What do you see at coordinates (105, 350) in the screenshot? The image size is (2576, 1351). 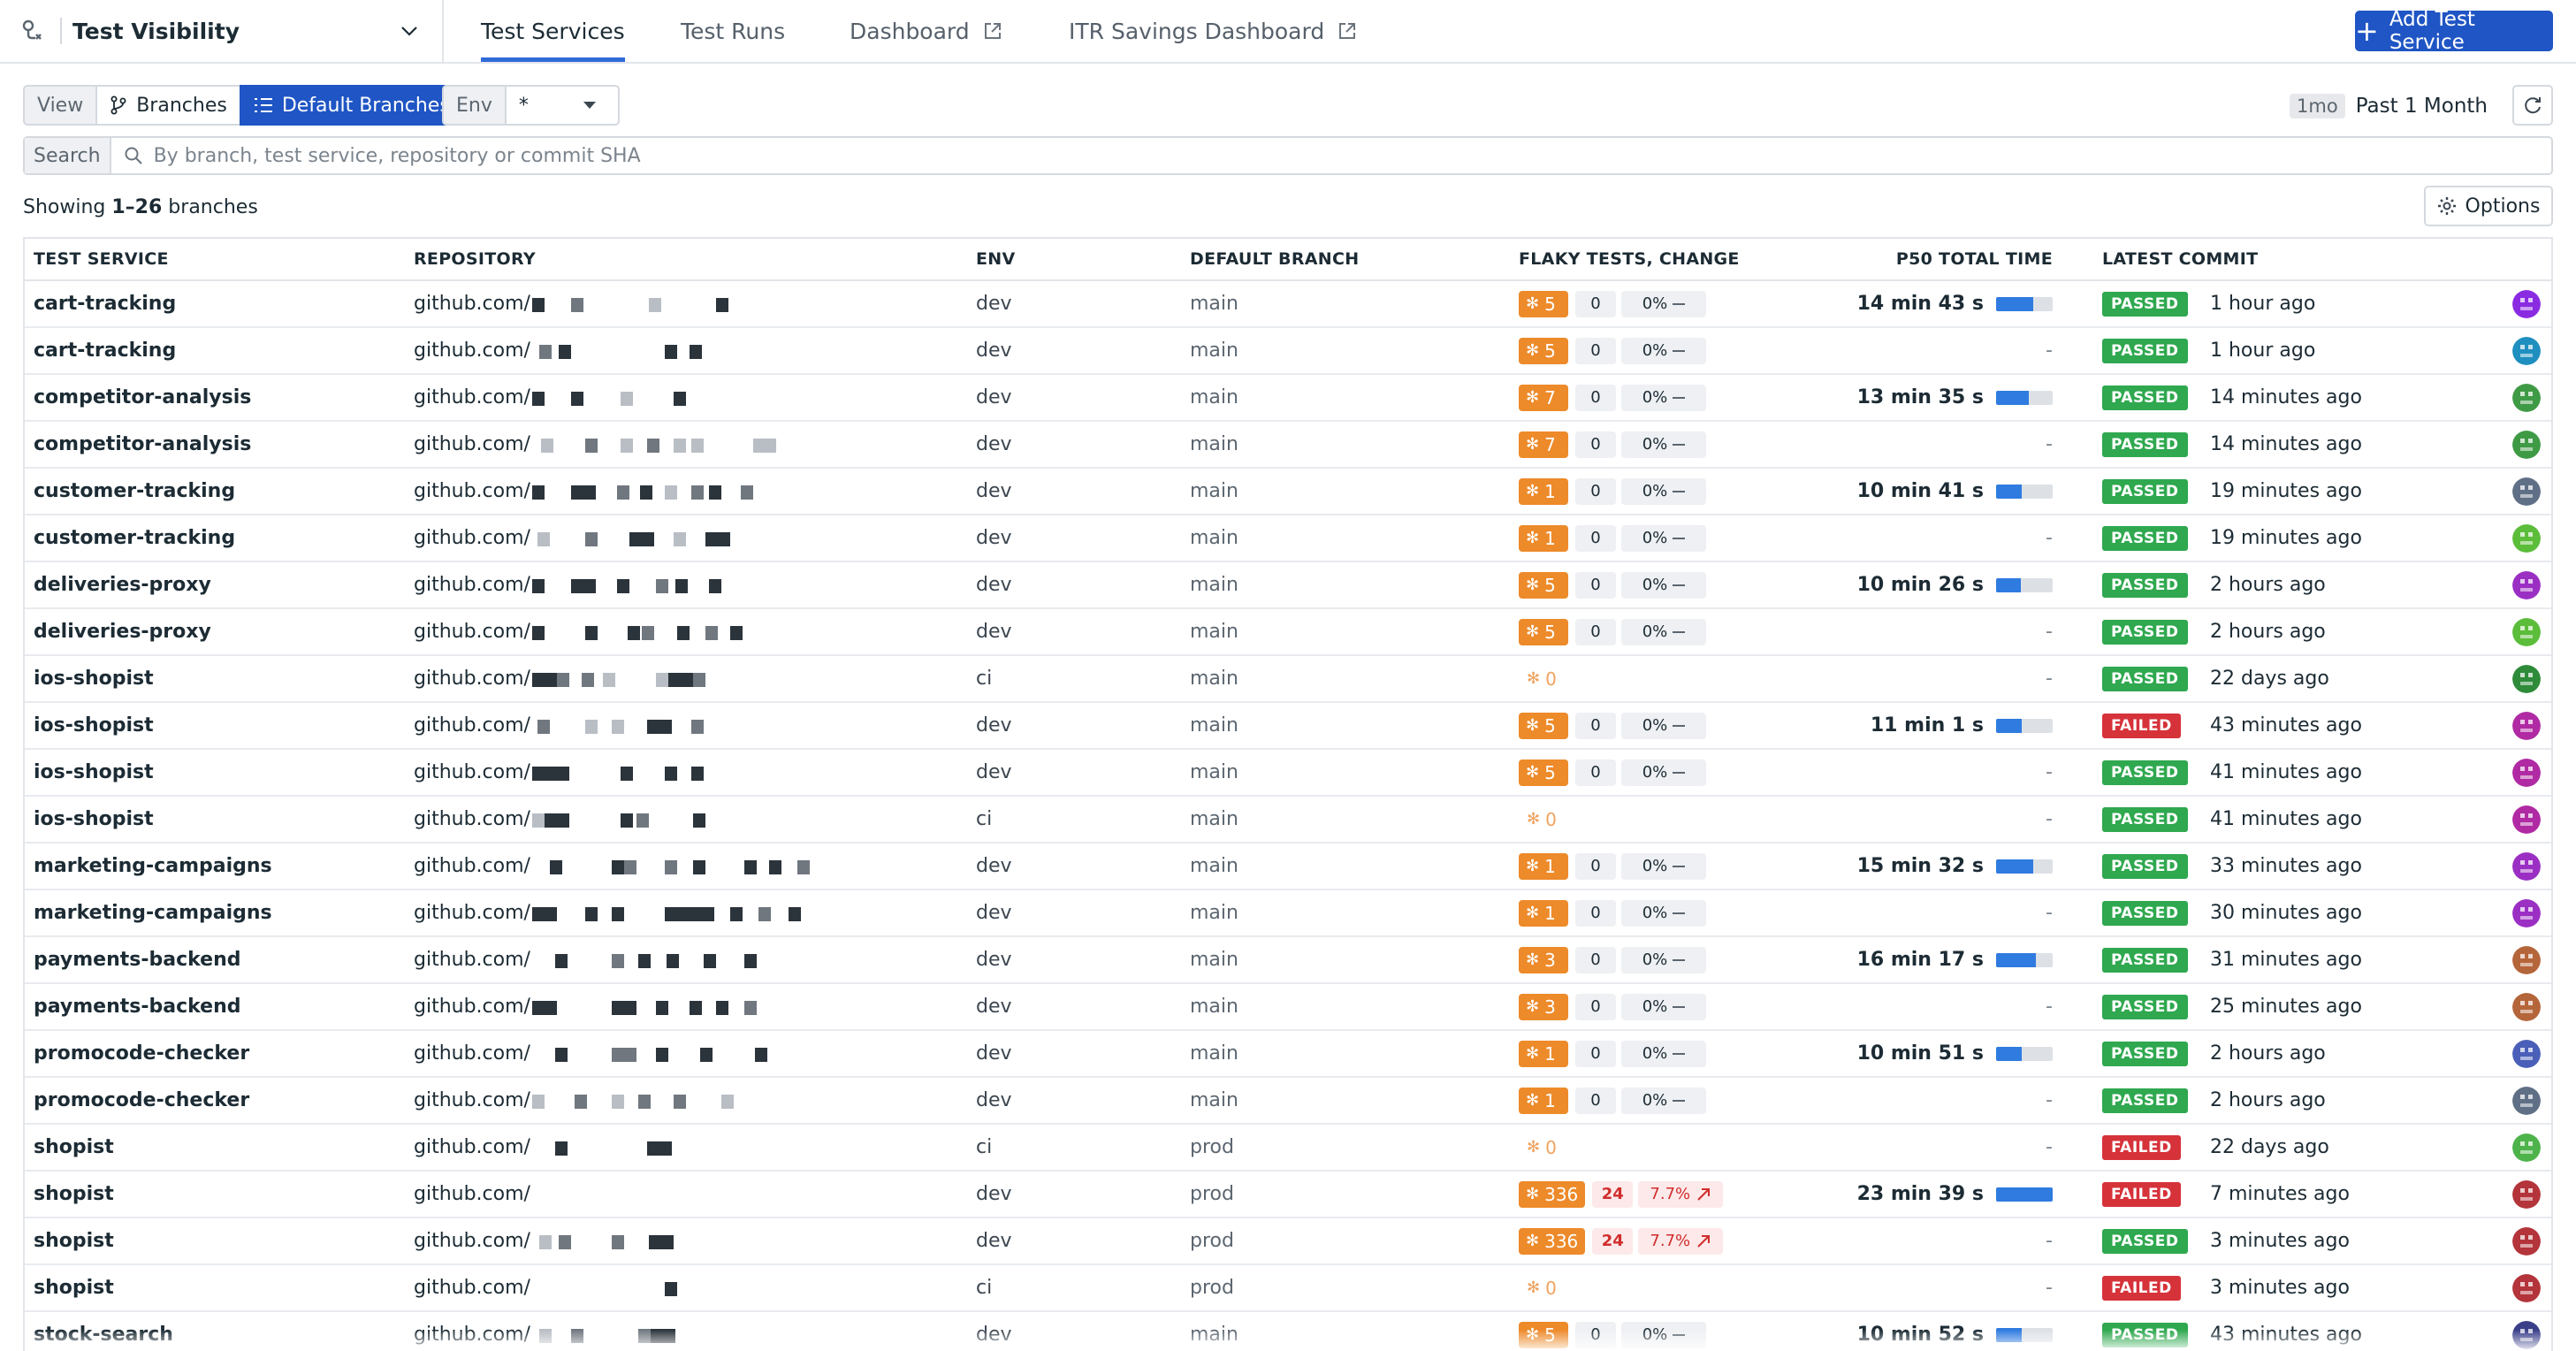 I see `test-service-name: cart-tracking` at bounding box center [105, 350].